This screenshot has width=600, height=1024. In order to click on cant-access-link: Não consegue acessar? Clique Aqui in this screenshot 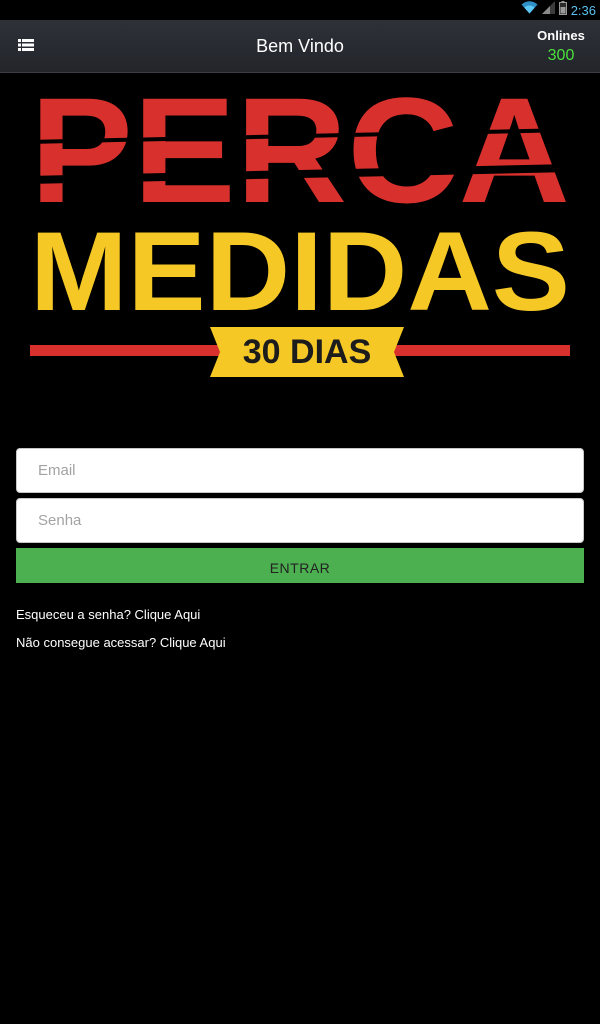, I will do `click(121, 642)`.